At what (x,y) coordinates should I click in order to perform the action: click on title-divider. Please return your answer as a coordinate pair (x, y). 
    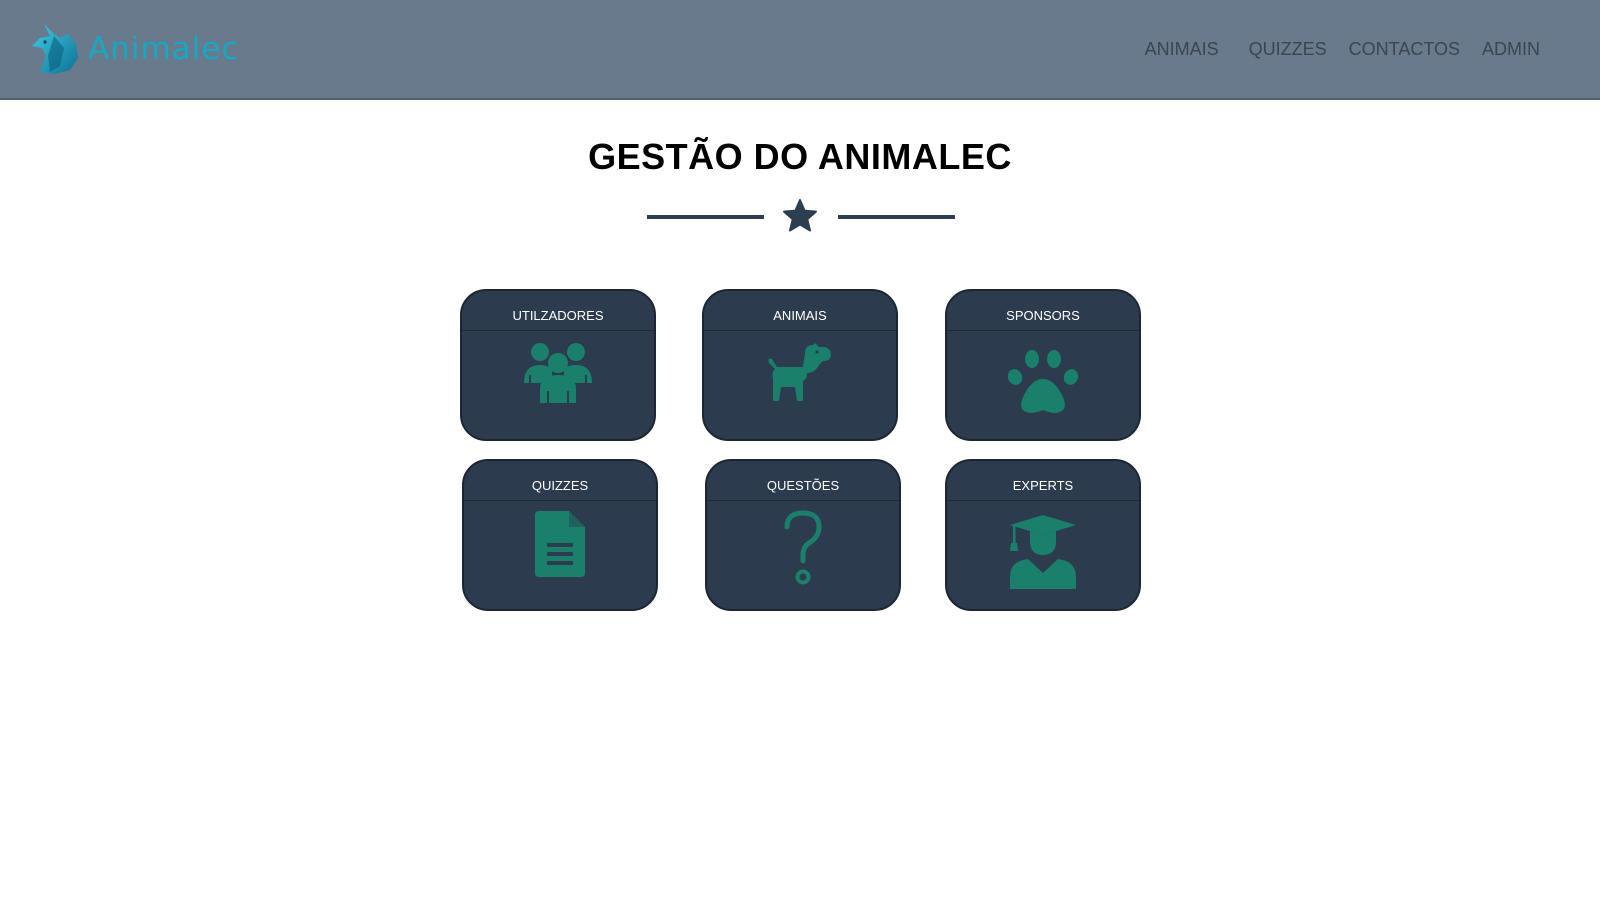
    Looking at the image, I should click on (801, 217).